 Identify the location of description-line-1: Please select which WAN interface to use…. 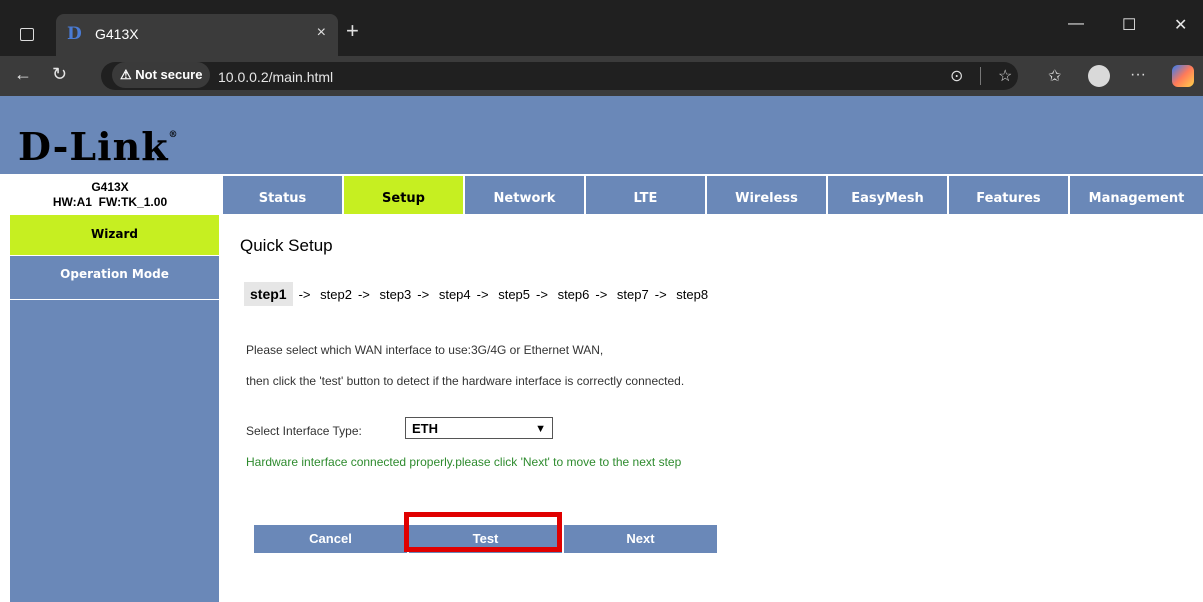
(425, 350).